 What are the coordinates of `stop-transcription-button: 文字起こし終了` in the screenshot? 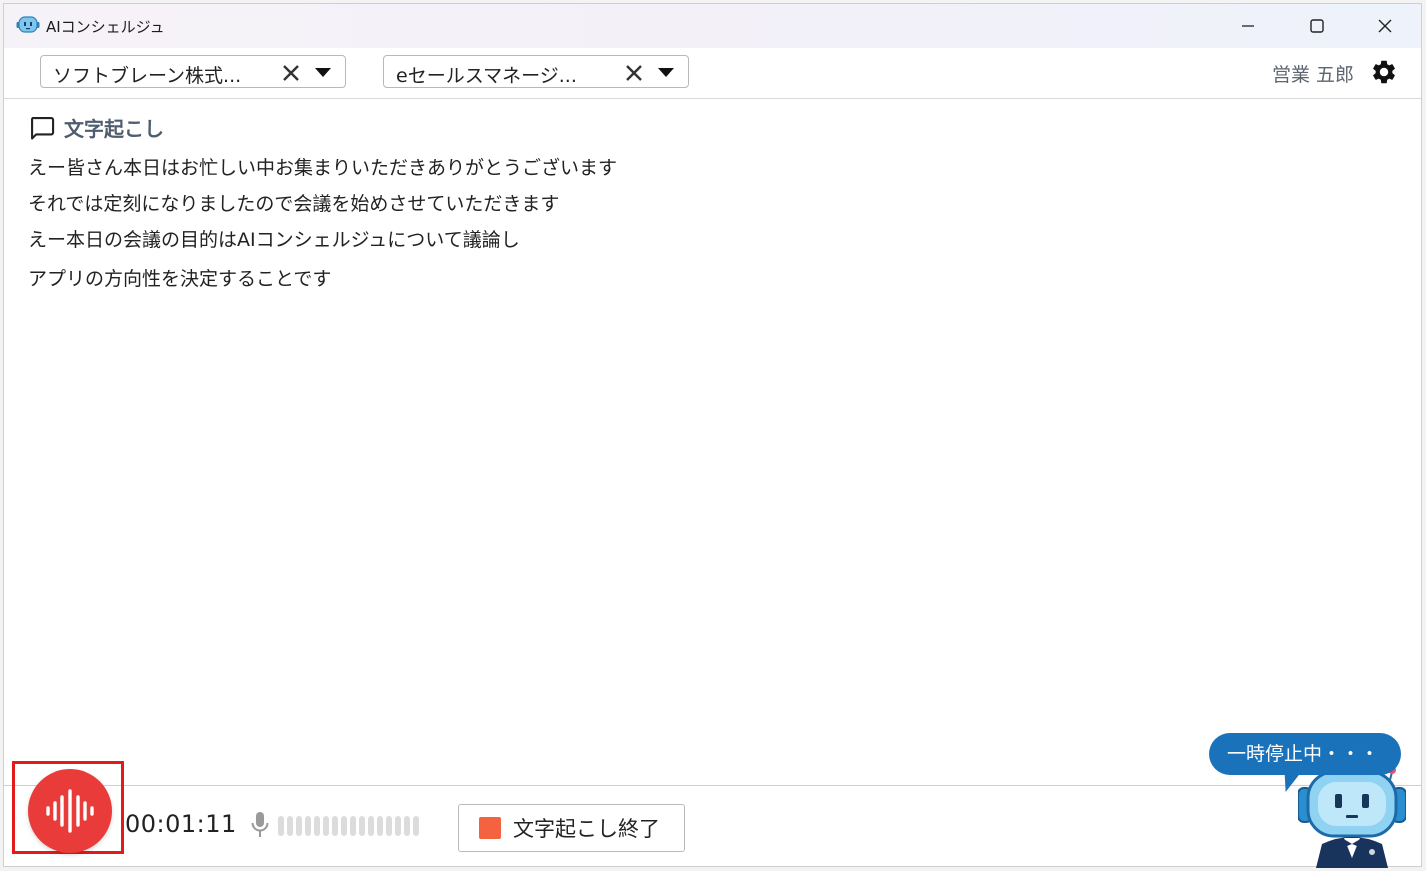 It's located at (571, 828).